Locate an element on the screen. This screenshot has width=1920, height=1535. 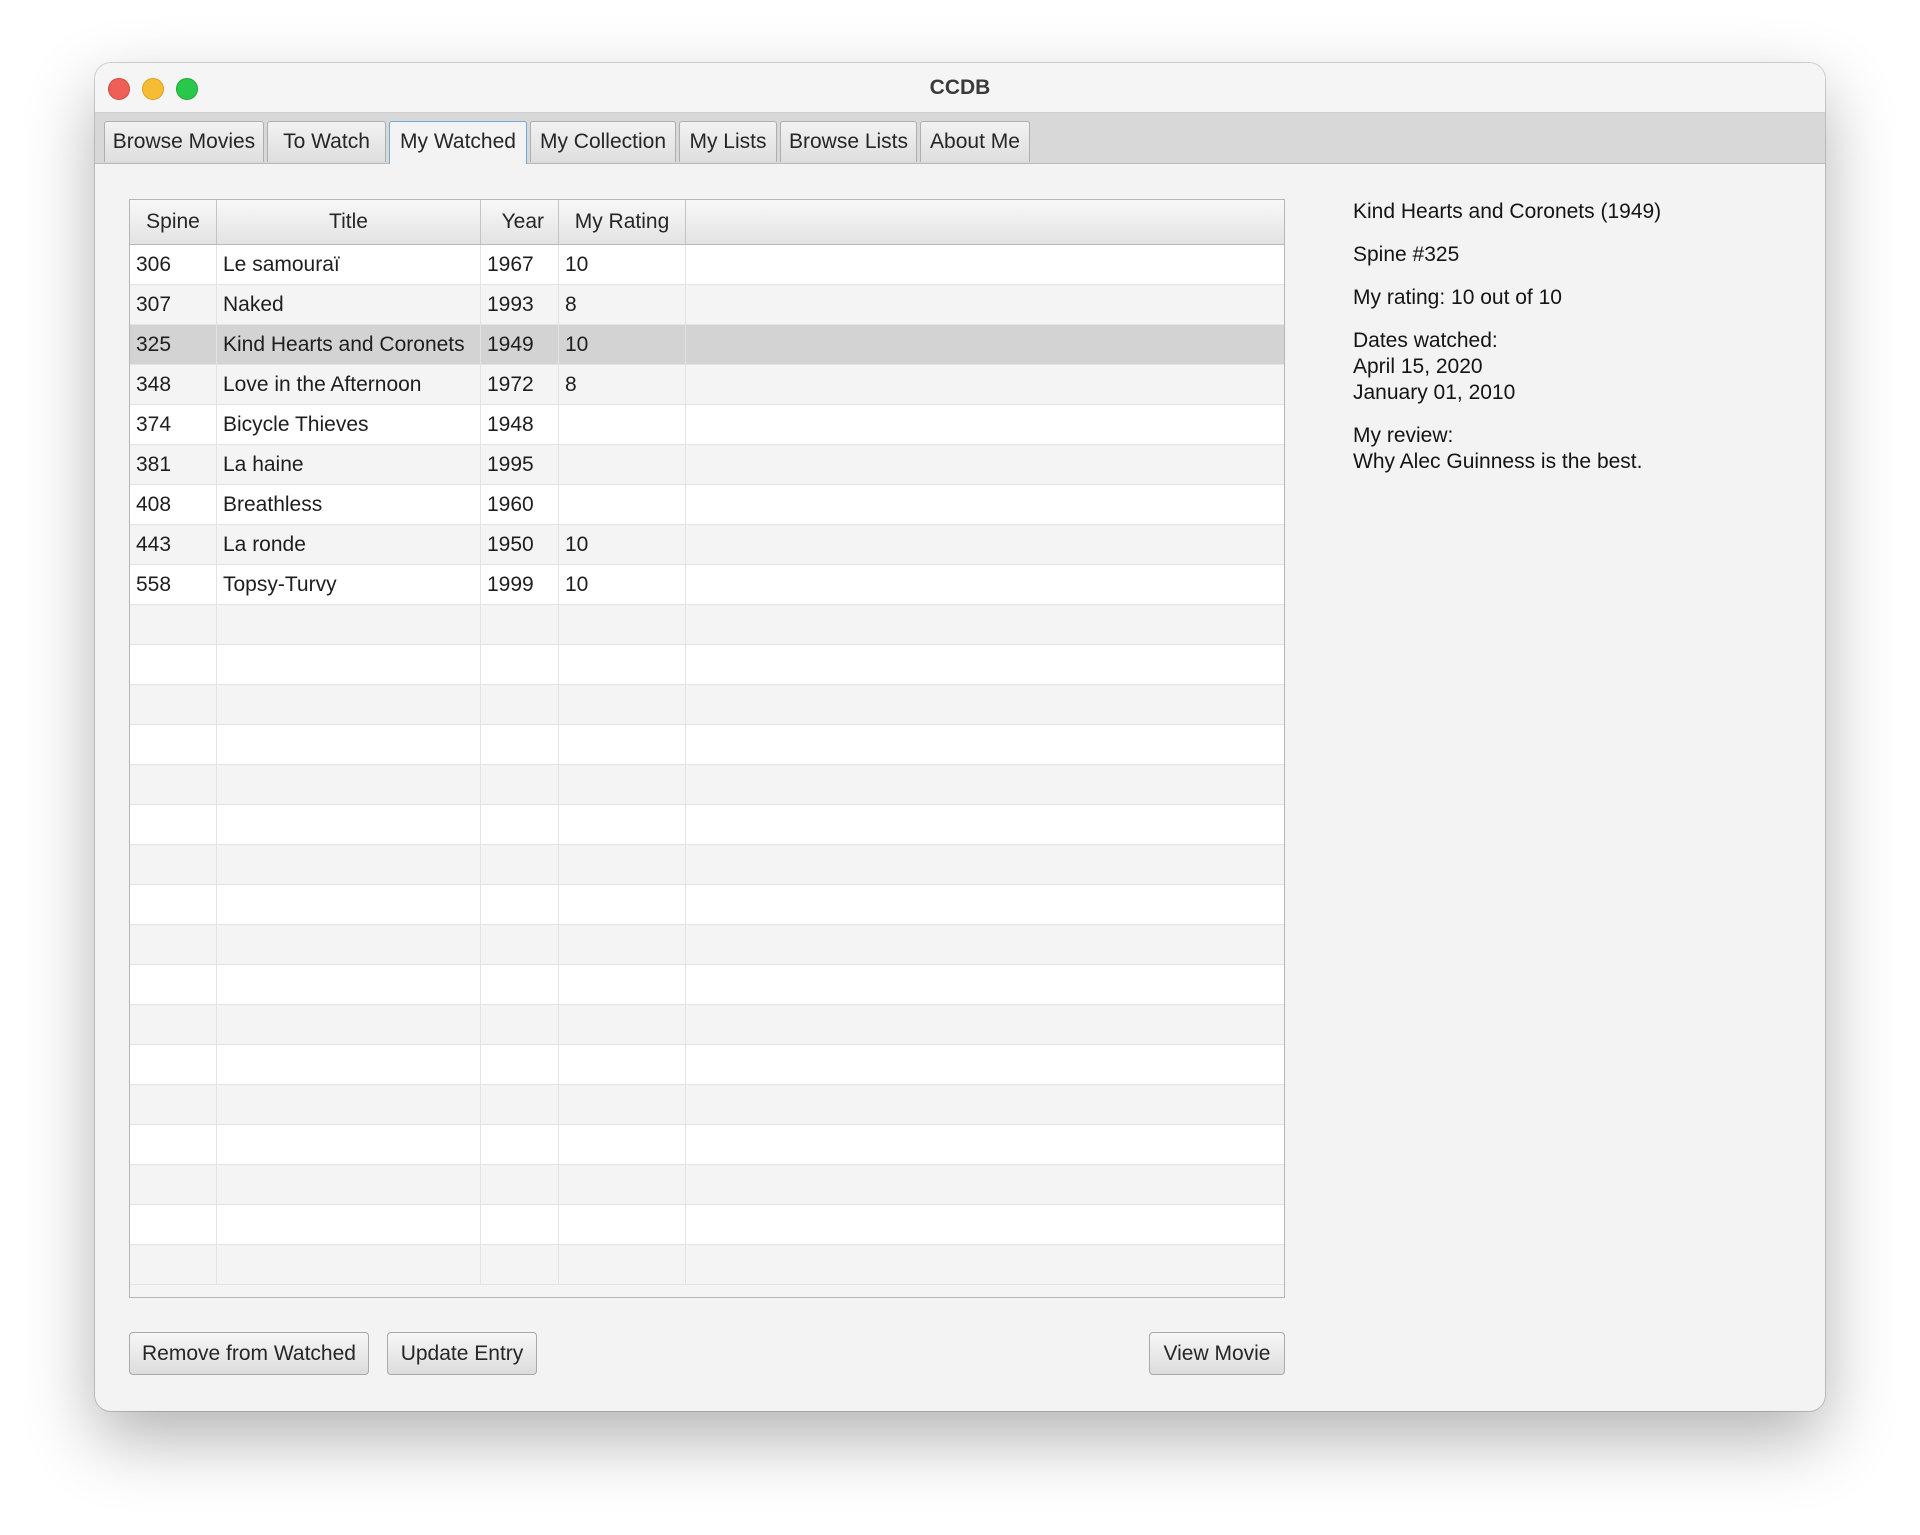
tab-my-lists: My Lists is located at coordinates (728, 141).